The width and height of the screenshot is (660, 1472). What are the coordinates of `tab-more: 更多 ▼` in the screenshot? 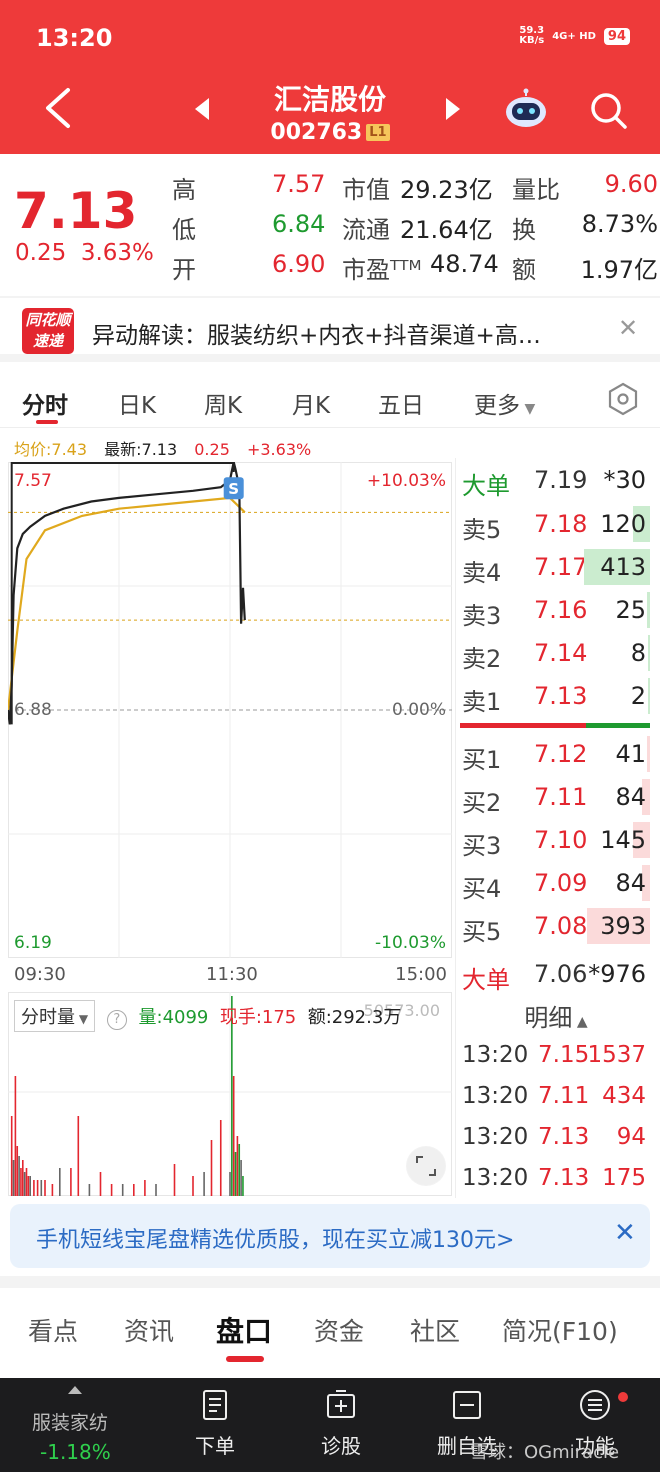 It's located at (504, 403).